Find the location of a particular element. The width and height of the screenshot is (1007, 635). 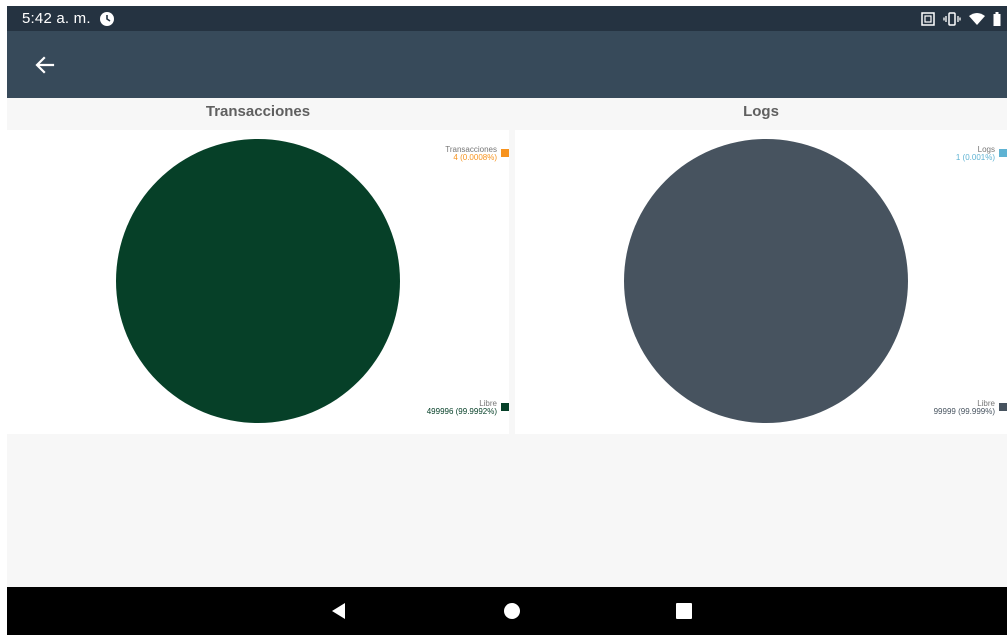

legend-value: 4 (0.0008%) is located at coordinates (475, 157).